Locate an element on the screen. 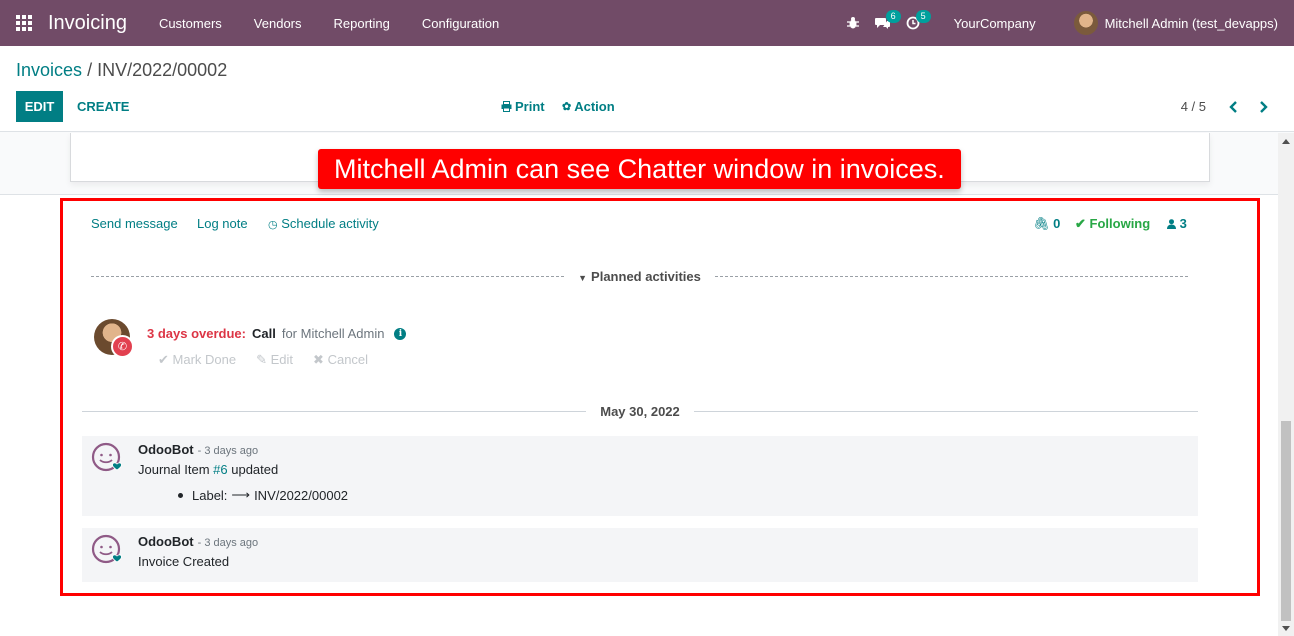 This screenshot has width=1294, height=636. message-item: OdooBot - 3 days ago Invoice Created is located at coordinates (640, 555).